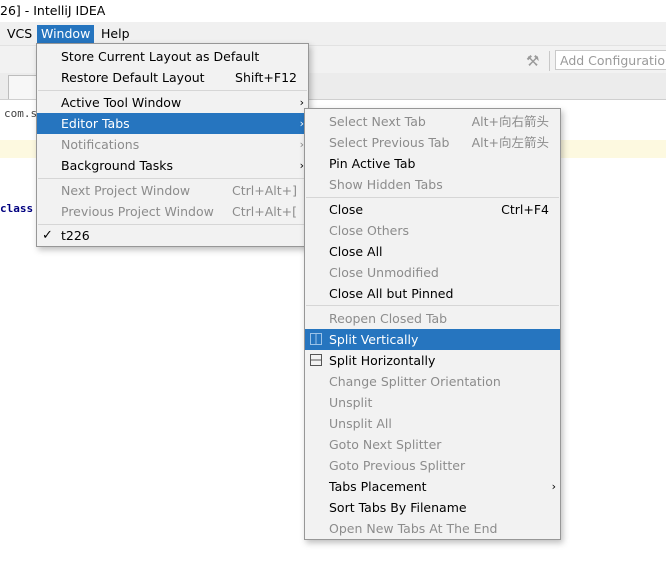  I want to click on menu-bar: VCS Window Help, so click(333, 33).